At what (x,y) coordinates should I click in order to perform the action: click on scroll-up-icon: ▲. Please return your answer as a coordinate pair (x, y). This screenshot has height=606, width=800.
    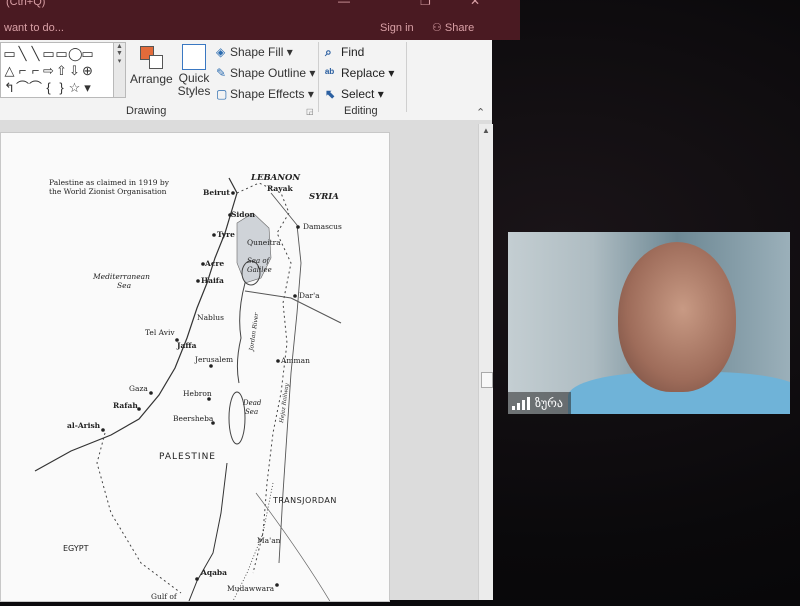
    Looking at the image, I should click on (486, 131).